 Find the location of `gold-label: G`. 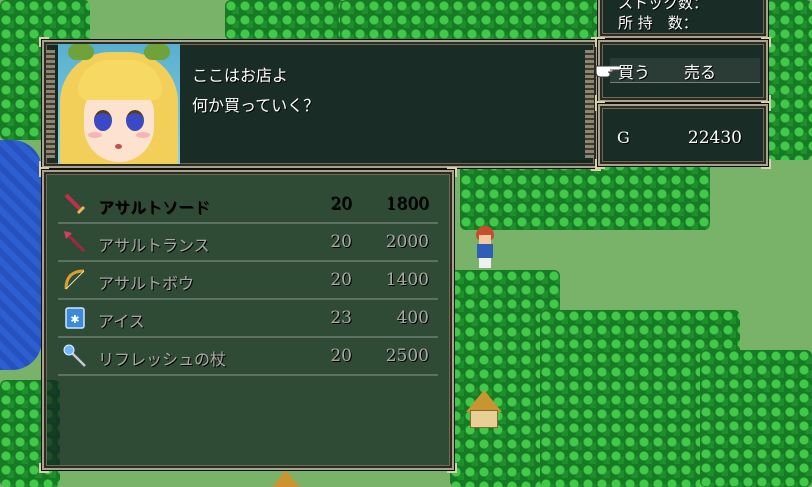

gold-label: G is located at coordinates (623, 137).